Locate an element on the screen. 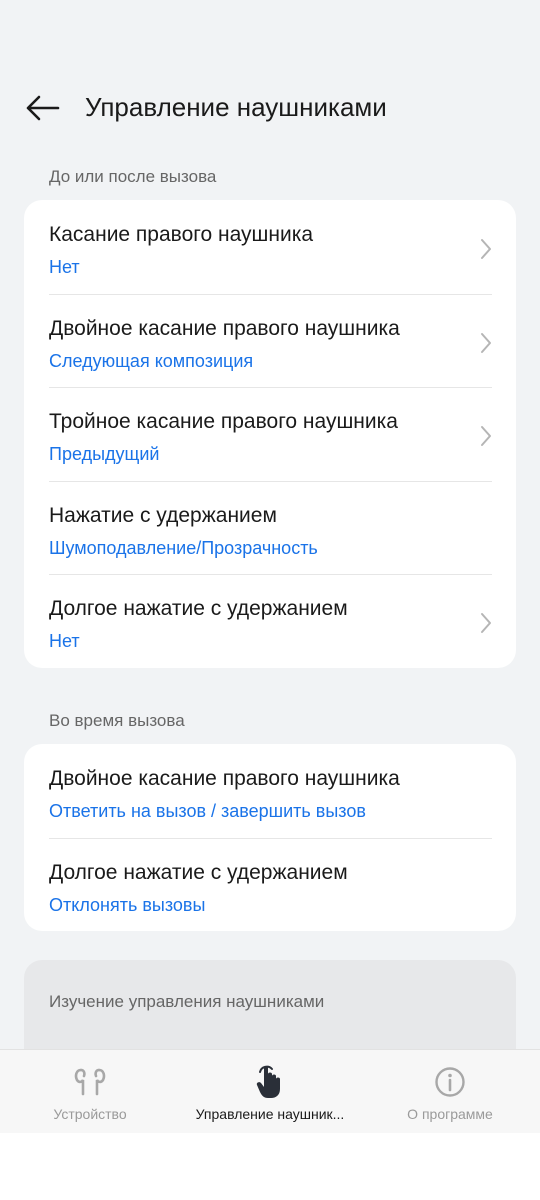  setting-value: Предыдущий is located at coordinates (104, 454).